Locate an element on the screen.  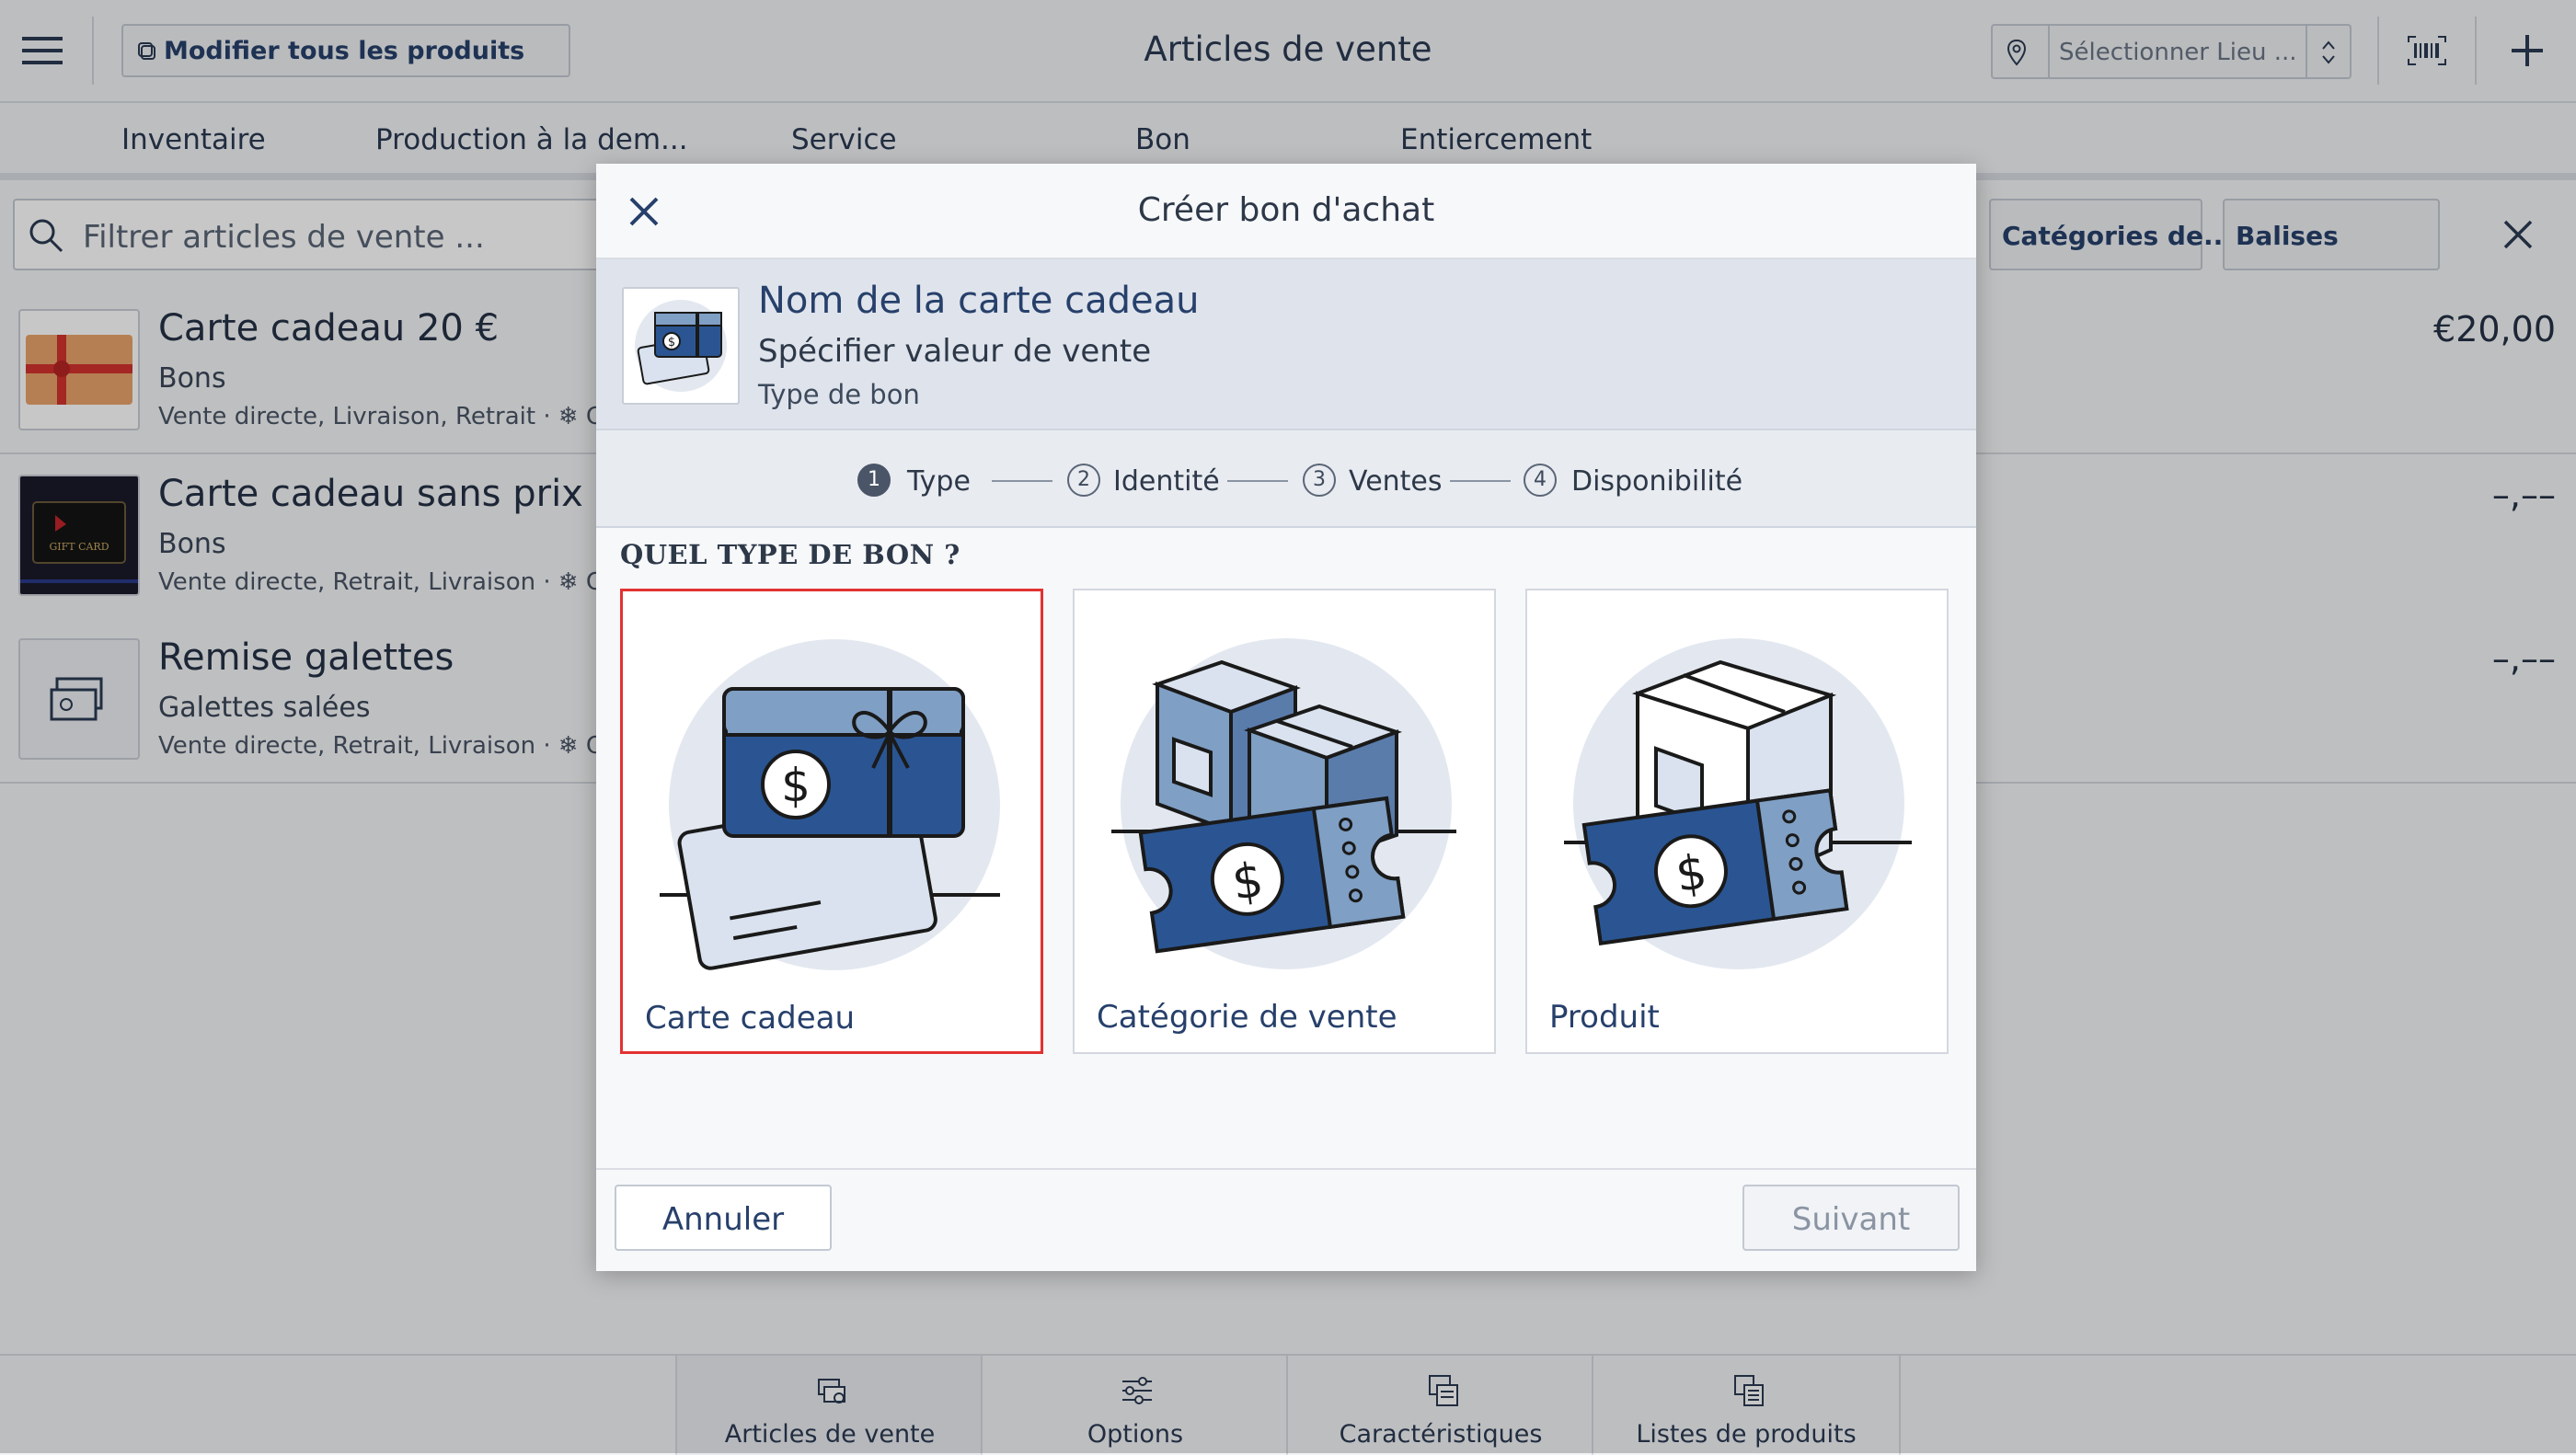
gift-card-preview: $ is located at coordinates (681, 346).